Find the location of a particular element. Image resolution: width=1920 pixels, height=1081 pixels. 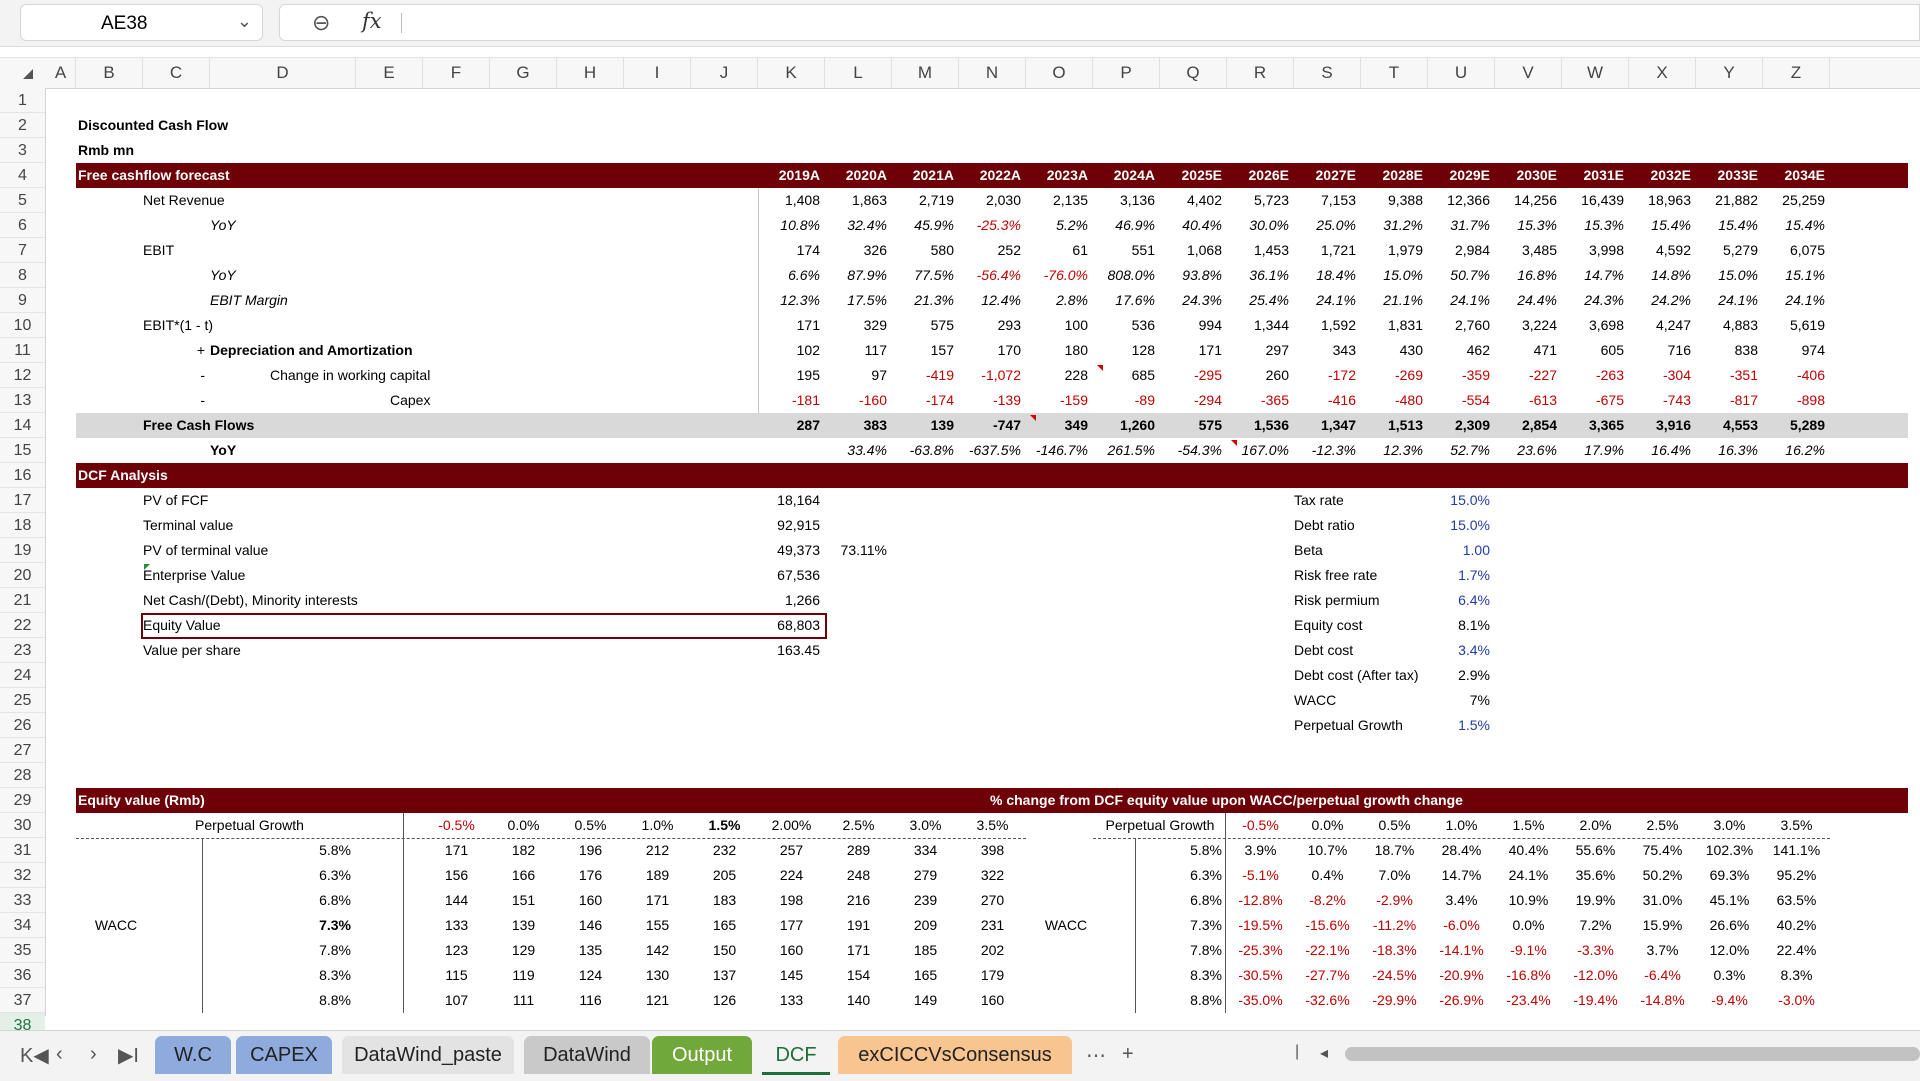

prev-sheet-icon: ‹ is located at coordinates (59, 1054).